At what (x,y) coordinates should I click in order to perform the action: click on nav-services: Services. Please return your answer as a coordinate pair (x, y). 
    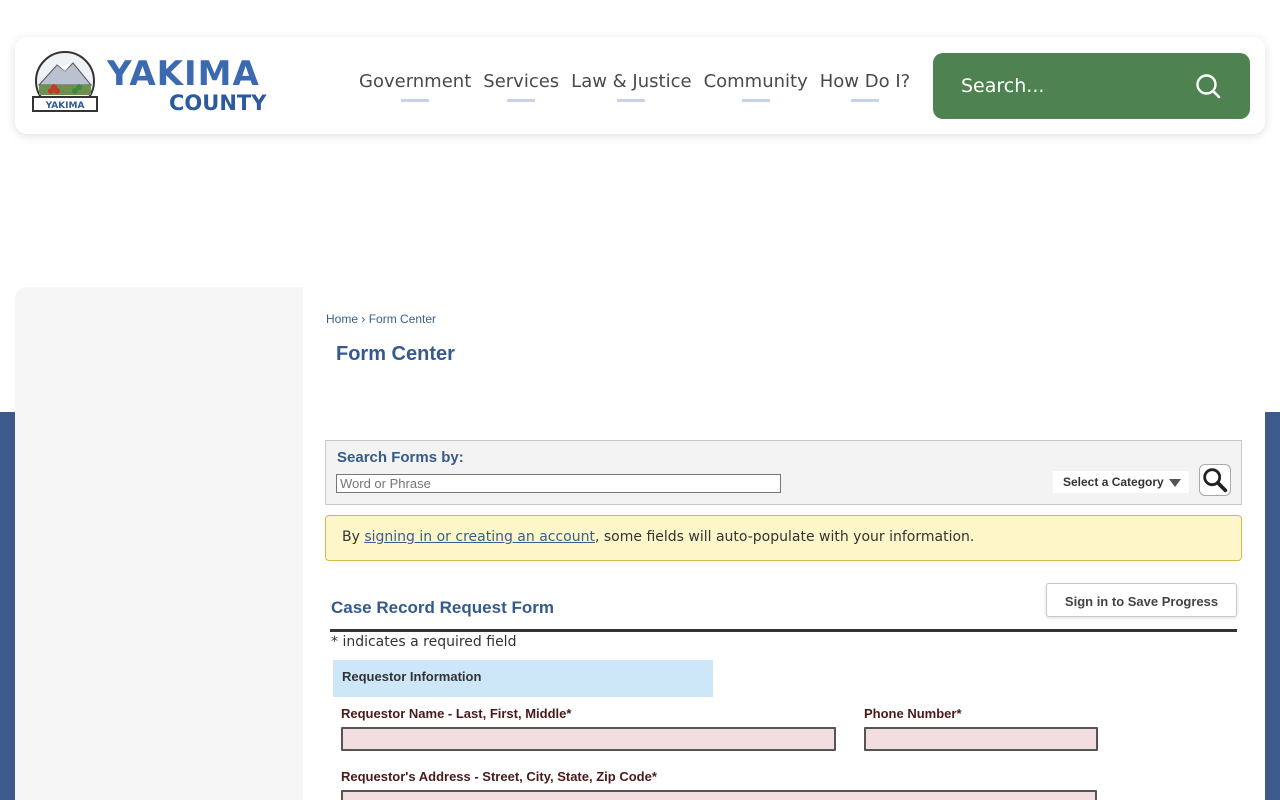
    Looking at the image, I should click on (521, 86).